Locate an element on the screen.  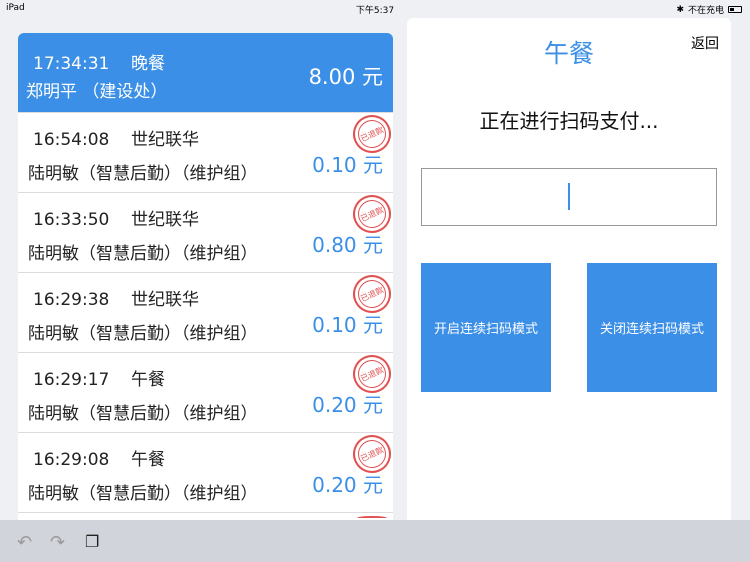
order-time-type: 17:34:31 晚餐 is located at coordinates (99, 61).